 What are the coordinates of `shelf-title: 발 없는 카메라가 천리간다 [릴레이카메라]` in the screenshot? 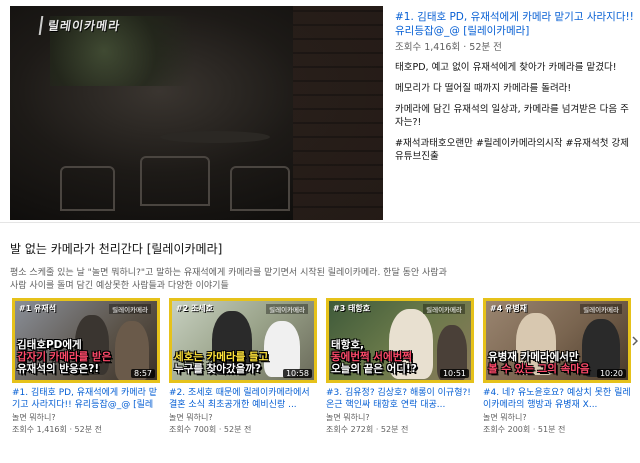 It's located at (322, 248).